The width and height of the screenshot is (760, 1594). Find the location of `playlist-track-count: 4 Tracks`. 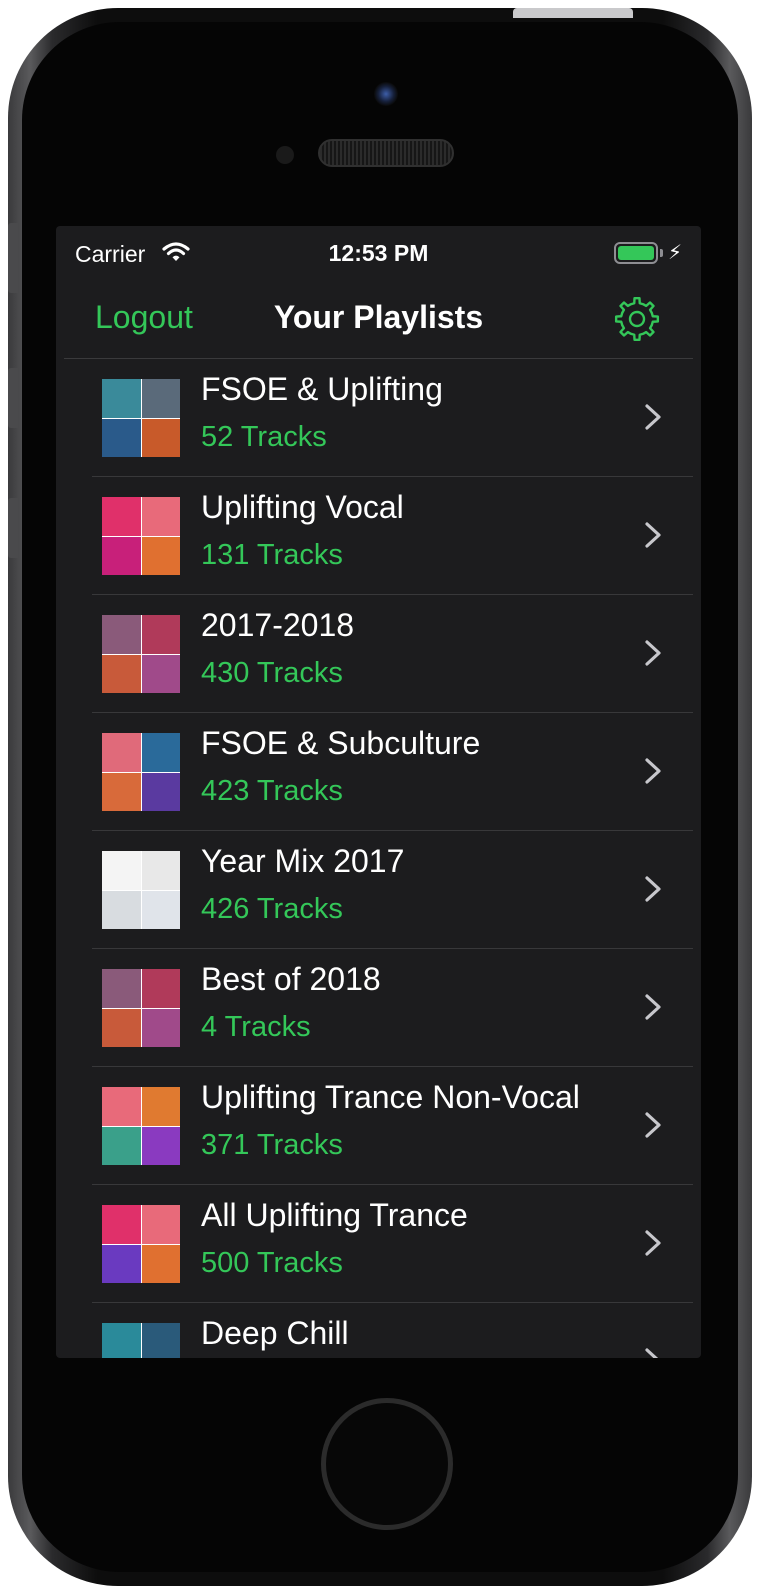

playlist-track-count: 4 Tracks is located at coordinates (256, 1027).